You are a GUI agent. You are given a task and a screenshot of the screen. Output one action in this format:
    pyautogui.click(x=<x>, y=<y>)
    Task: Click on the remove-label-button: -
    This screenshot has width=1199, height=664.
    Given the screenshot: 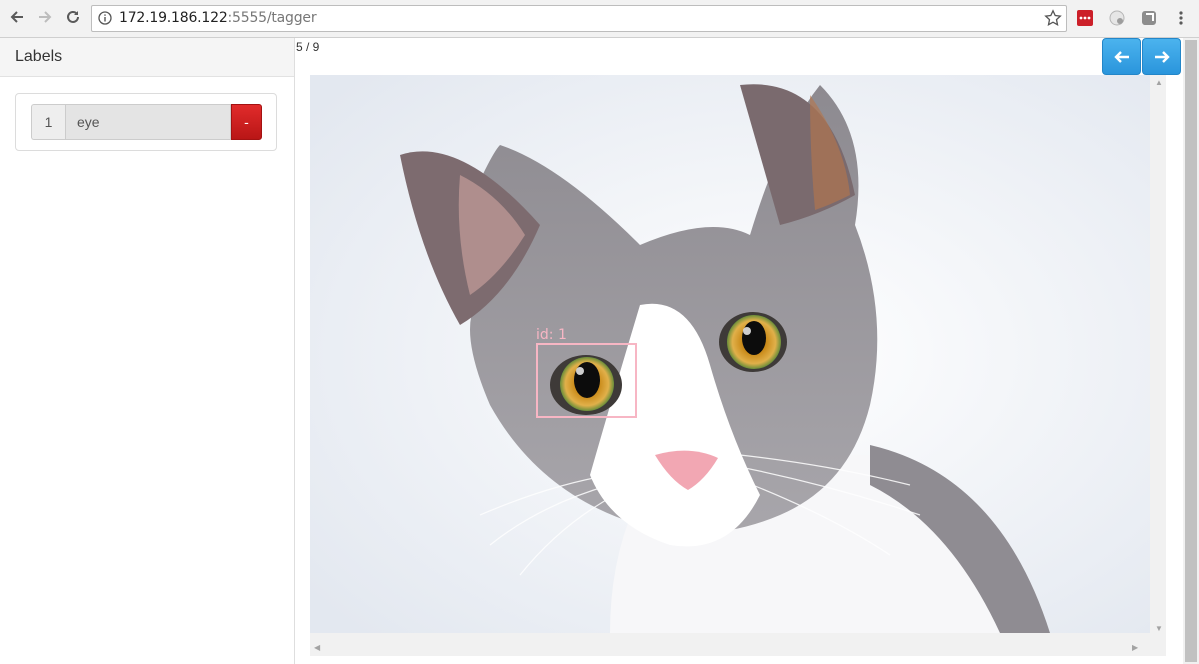 What is the action you would take?
    pyautogui.click(x=246, y=122)
    